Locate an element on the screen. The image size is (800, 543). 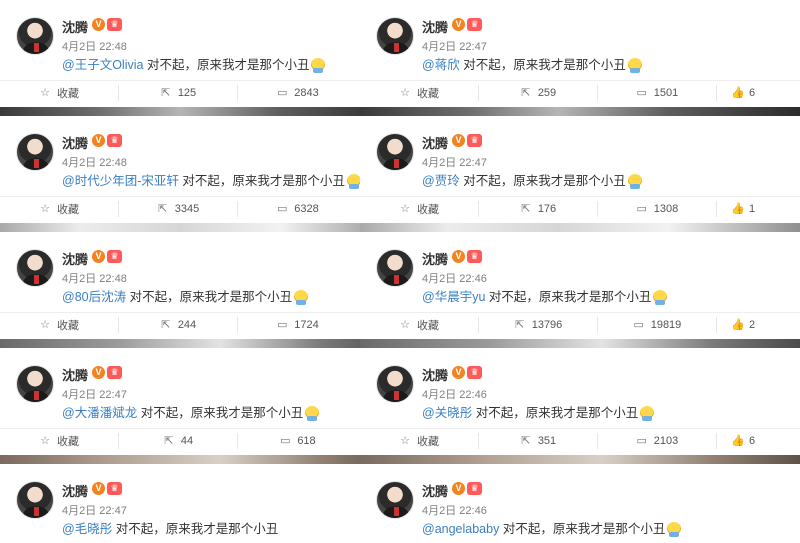
comment-button: ▭ 1308 is located at coordinates (657, 209).